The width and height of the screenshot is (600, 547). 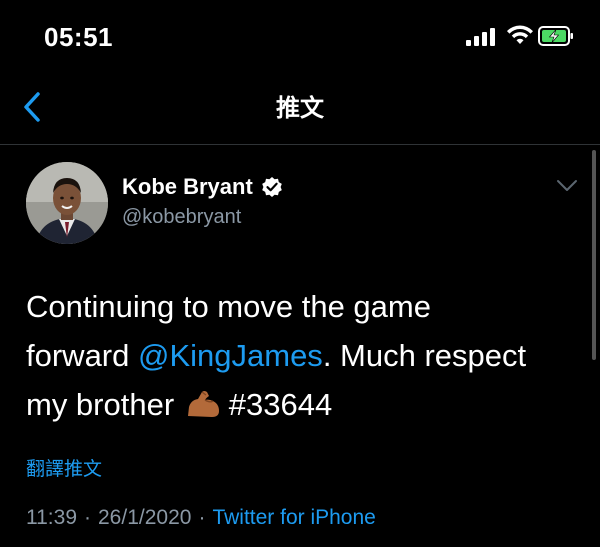 I want to click on tweet-source-link: Twitter for iPhone, so click(x=293, y=517).